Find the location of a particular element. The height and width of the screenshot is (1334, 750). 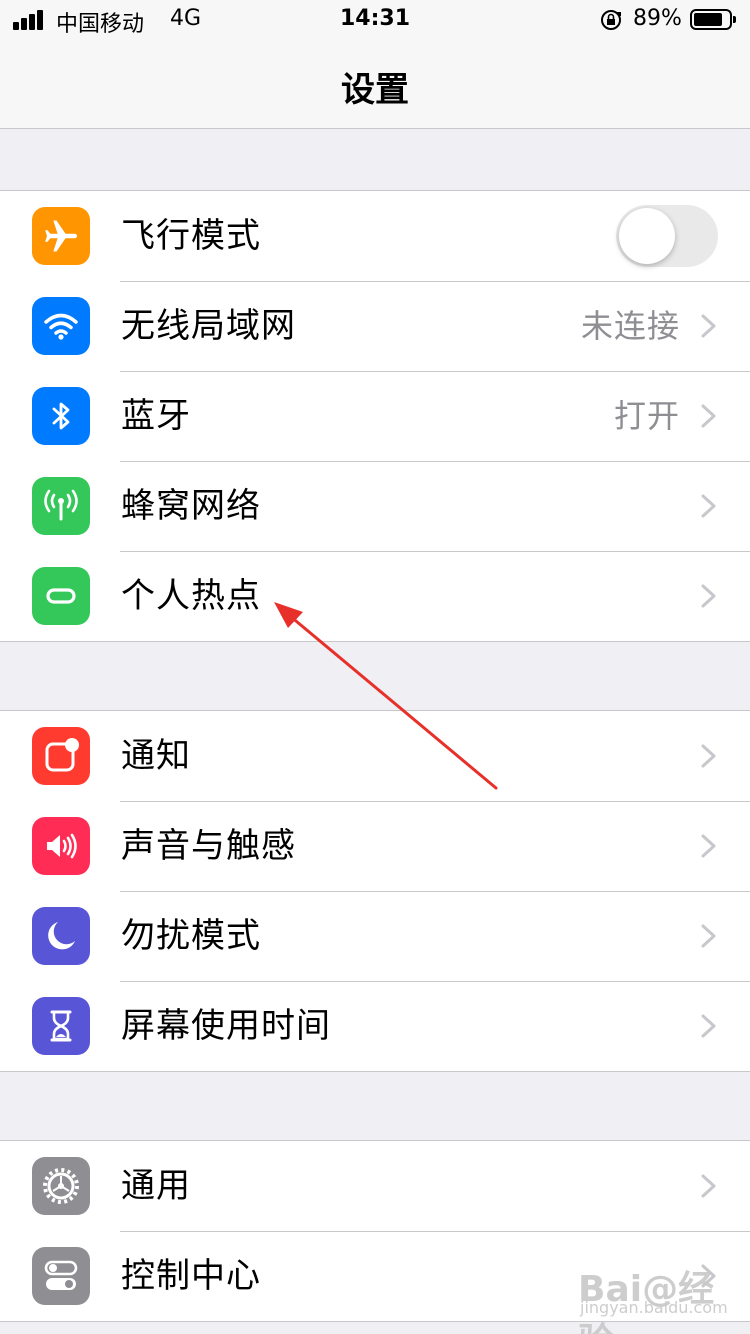

cellular-icon is located at coordinates (61, 506).